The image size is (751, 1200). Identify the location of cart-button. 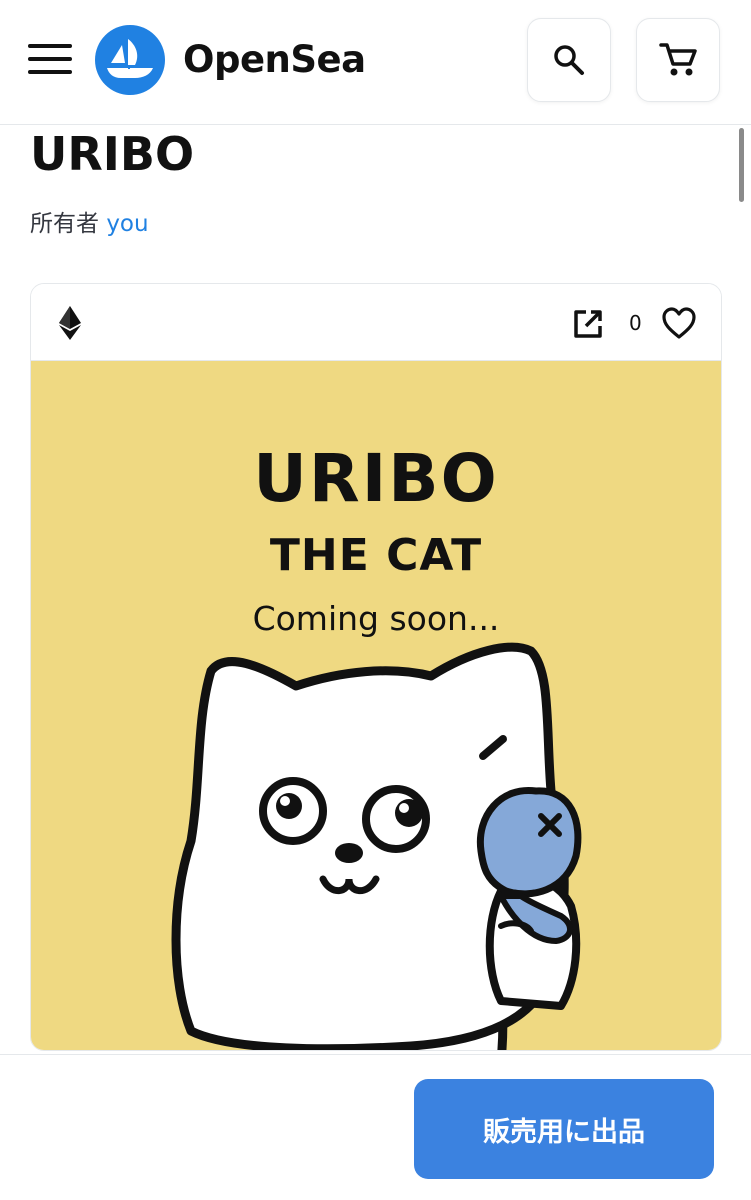
(678, 60).